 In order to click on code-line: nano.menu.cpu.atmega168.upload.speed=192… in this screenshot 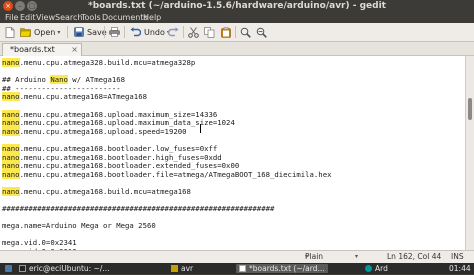, I will do `click(167, 131)`.